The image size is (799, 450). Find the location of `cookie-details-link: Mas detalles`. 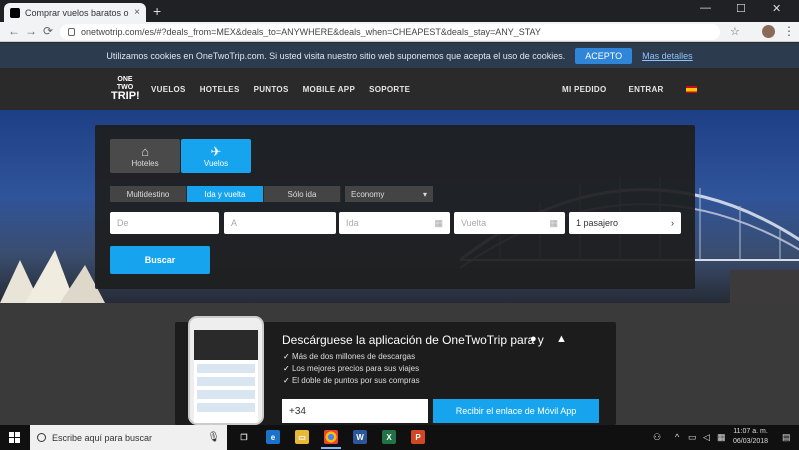

cookie-details-link: Mas detalles is located at coordinates (667, 56).